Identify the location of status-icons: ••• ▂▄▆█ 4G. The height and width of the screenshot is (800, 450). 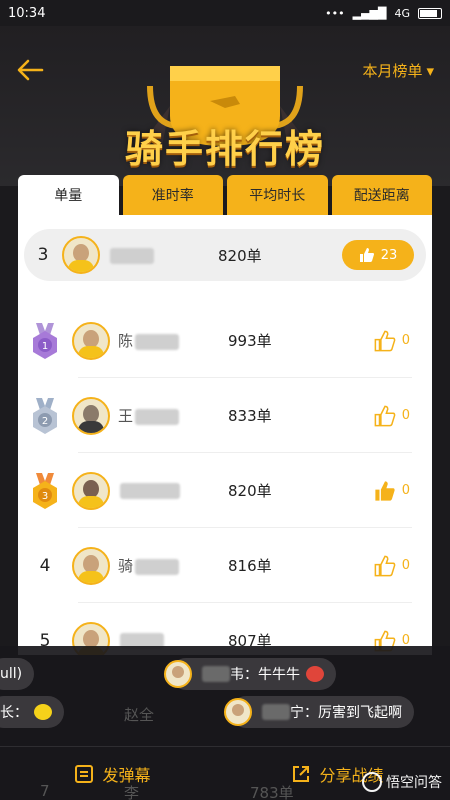
(383, 13).